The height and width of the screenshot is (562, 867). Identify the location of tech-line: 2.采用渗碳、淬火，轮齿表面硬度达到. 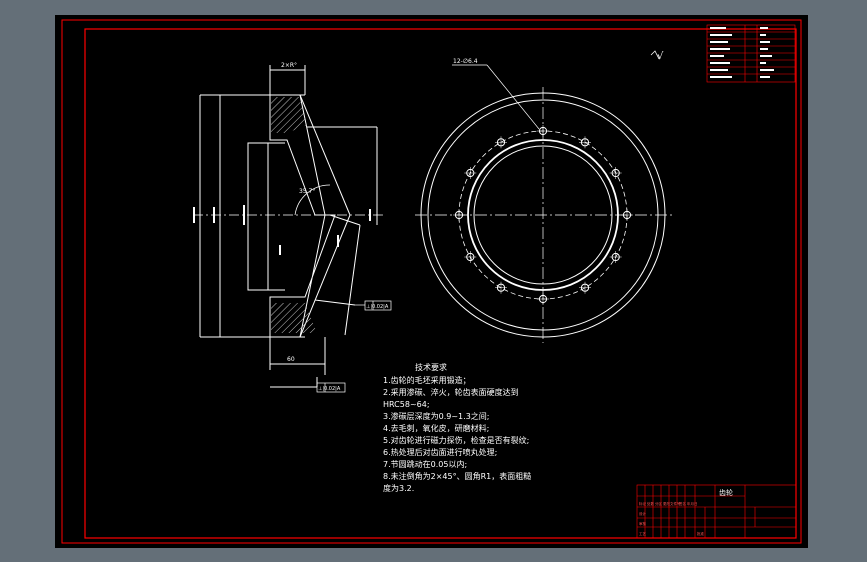
(451, 392).